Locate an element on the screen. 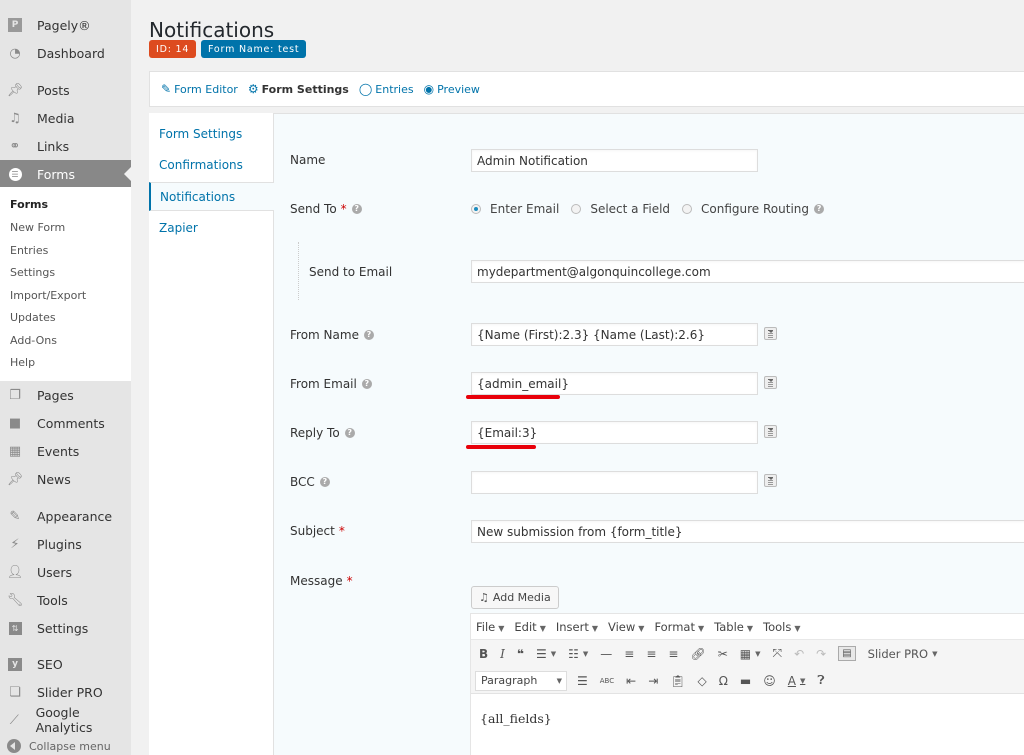  tab-notifications: Notifications is located at coordinates (211, 196).